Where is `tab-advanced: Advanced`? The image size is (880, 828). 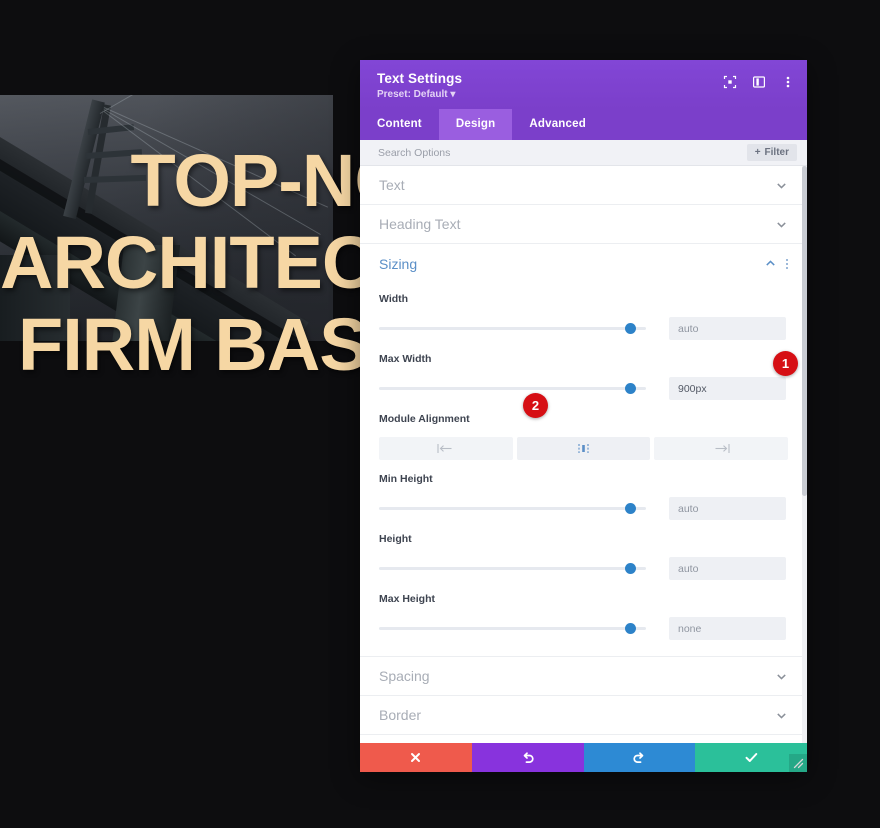 tab-advanced: Advanced is located at coordinates (557, 124).